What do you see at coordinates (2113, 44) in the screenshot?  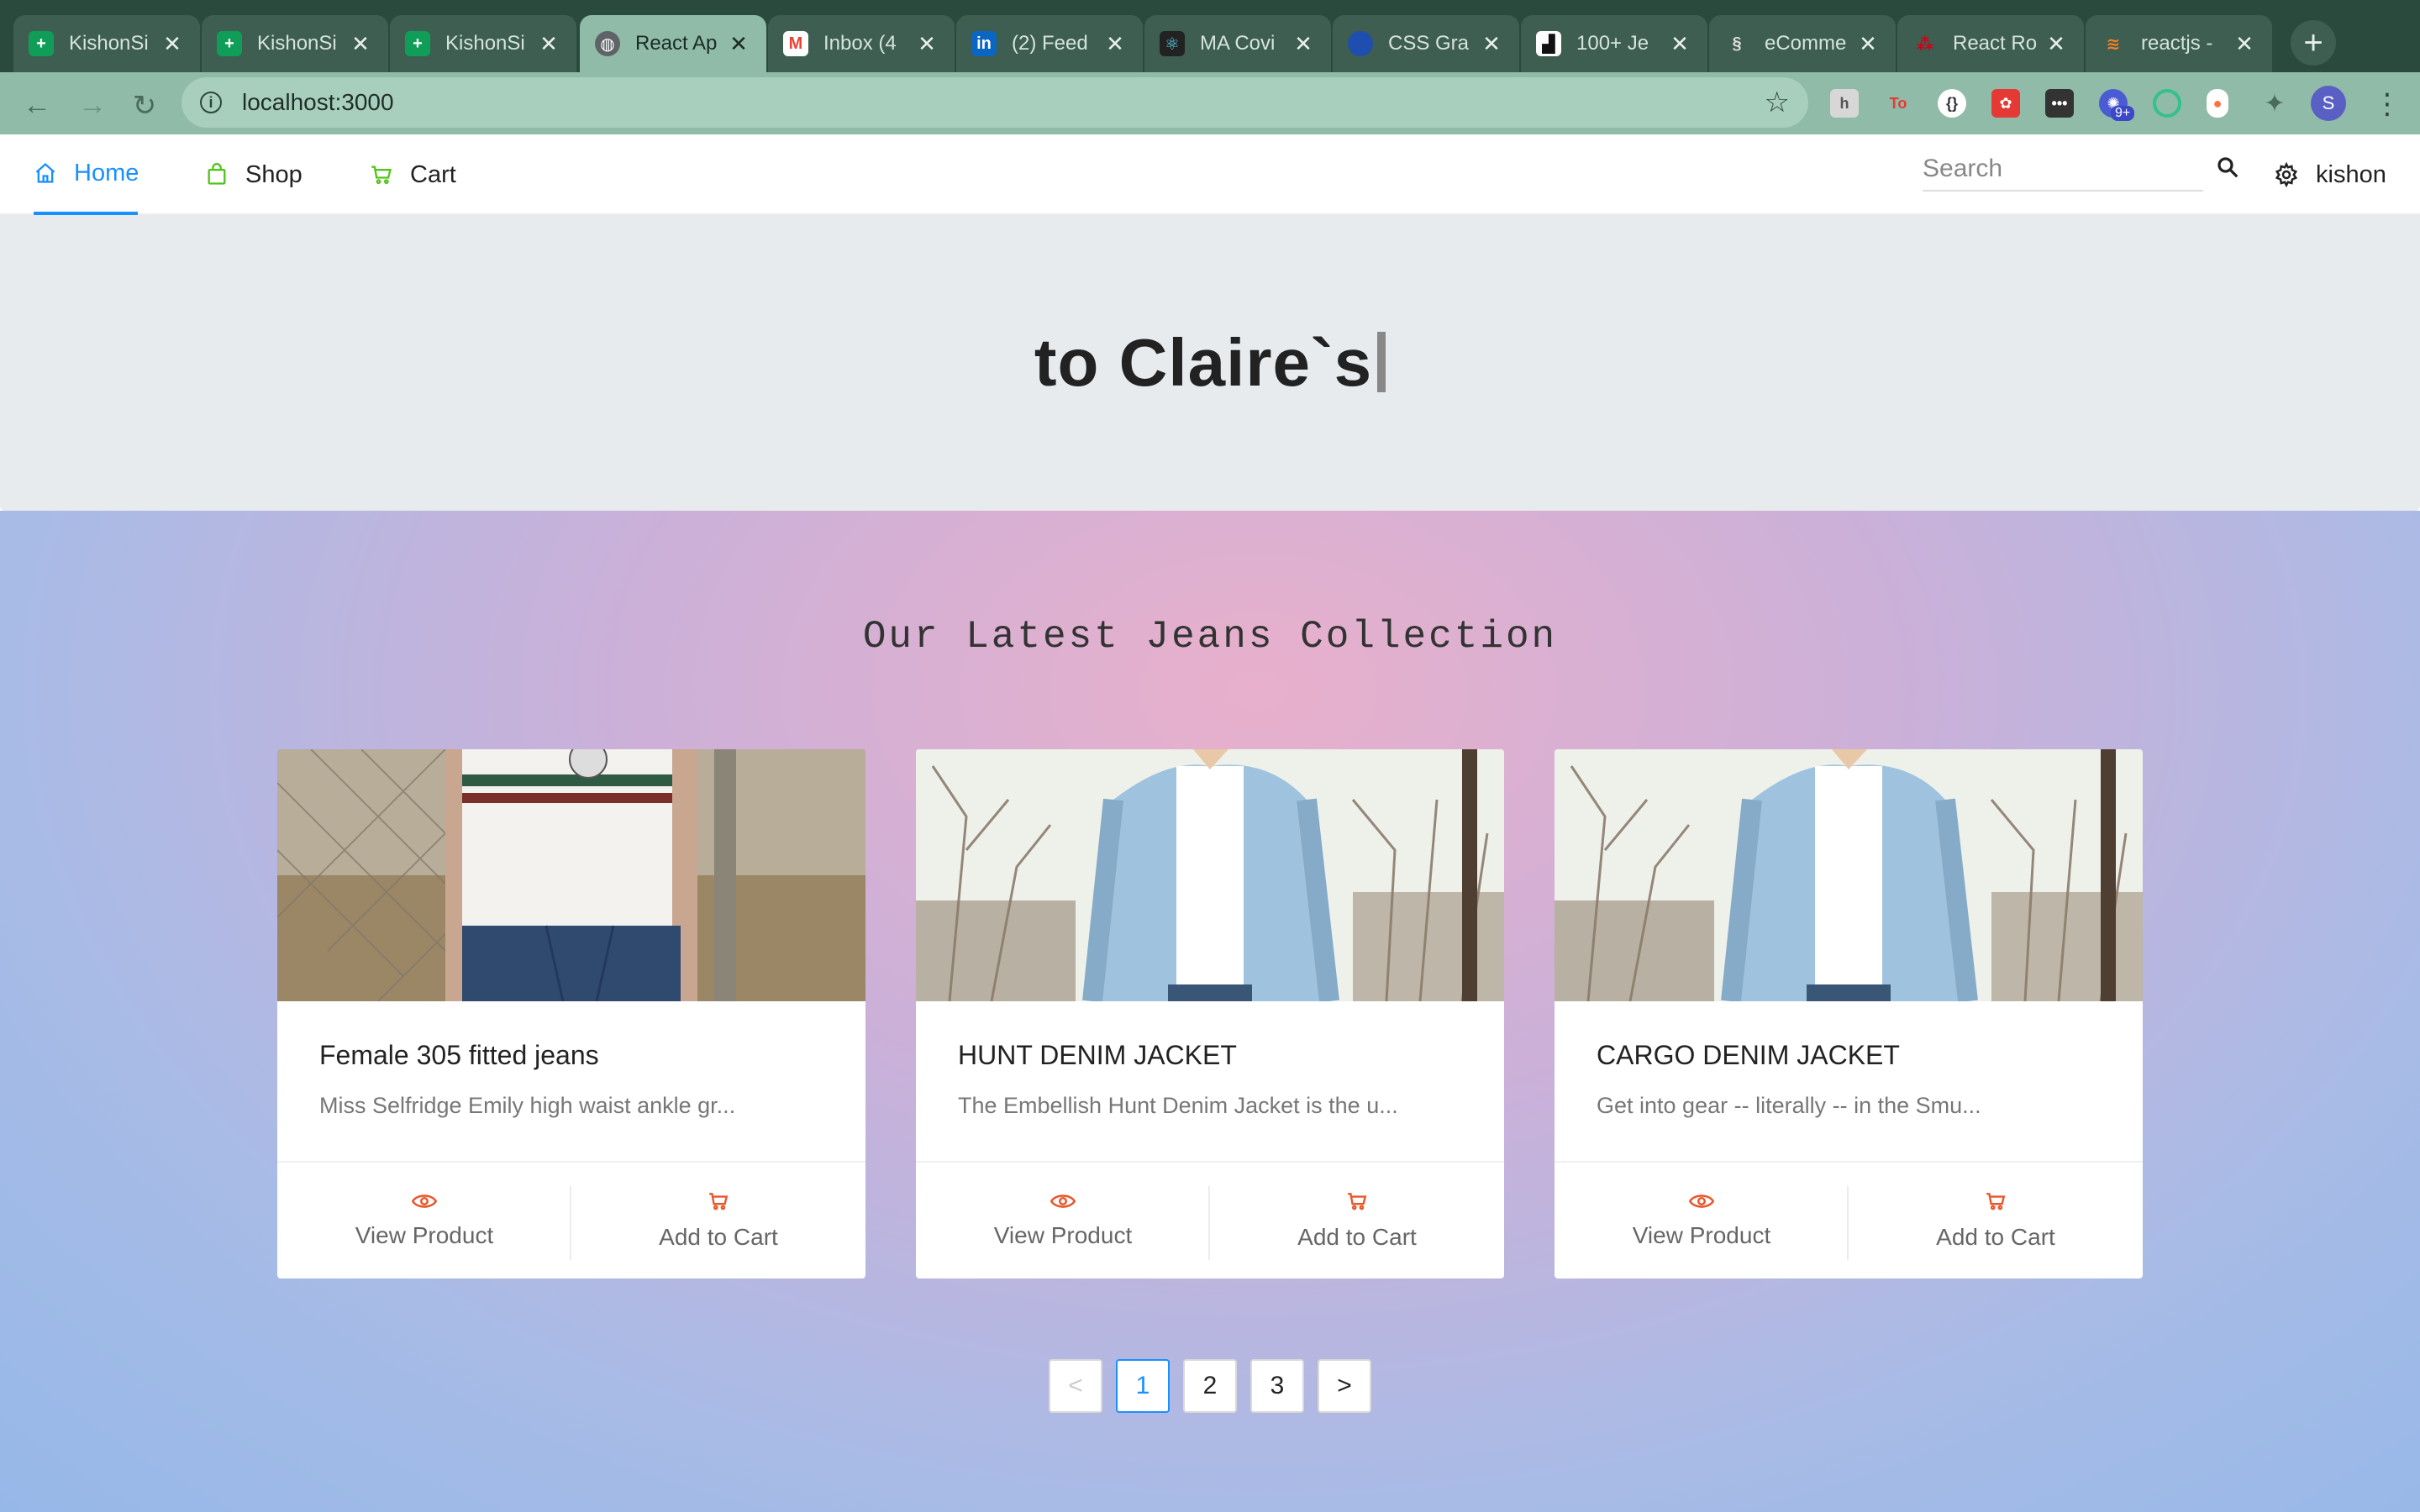 I see `stackoverflow-icon: ≋` at bounding box center [2113, 44].